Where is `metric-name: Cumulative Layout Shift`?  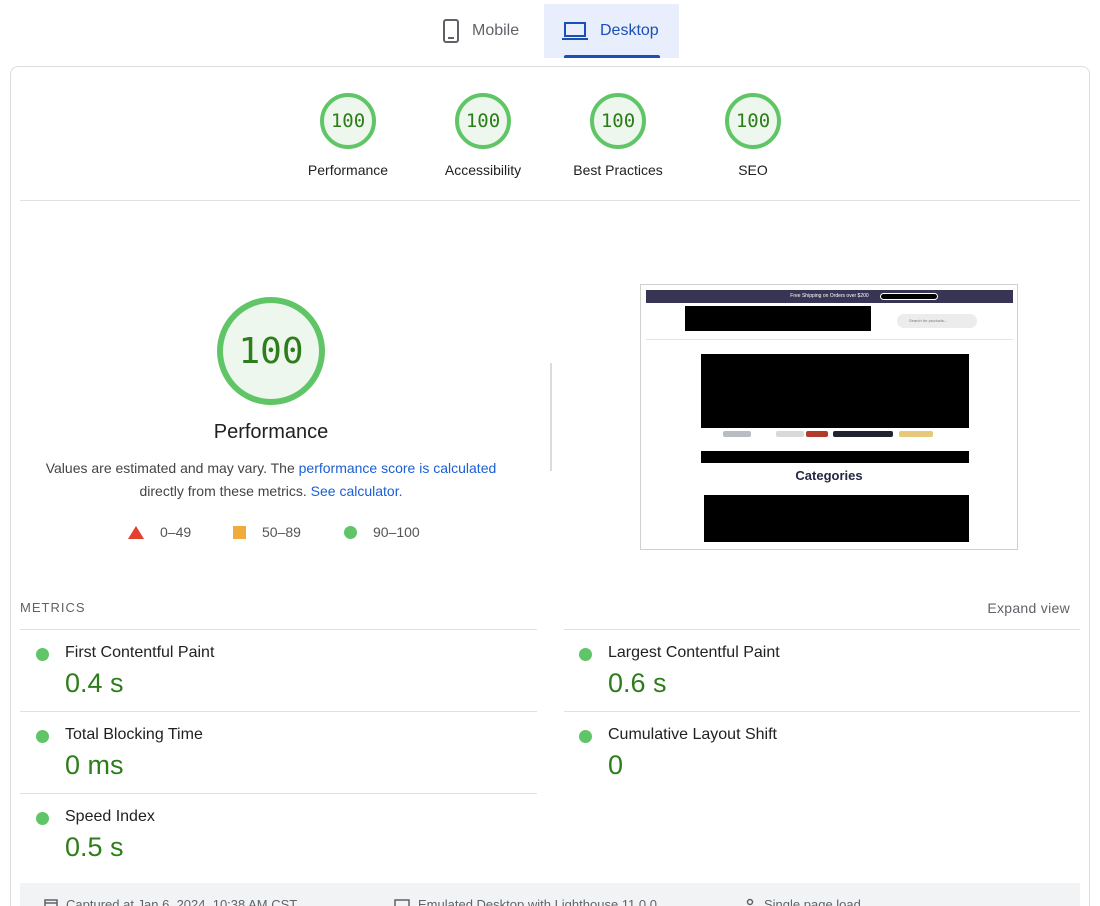
metric-name: Cumulative Layout Shift is located at coordinates (692, 734).